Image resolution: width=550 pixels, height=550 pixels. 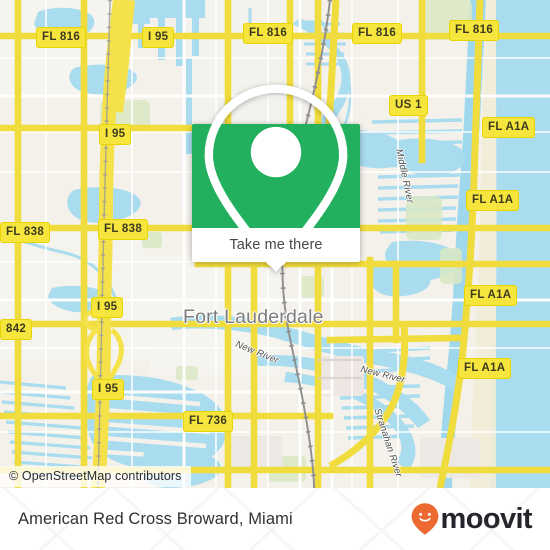 I want to click on place-title: American Red Cross Broward, Miami, so click(x=155, y=518).